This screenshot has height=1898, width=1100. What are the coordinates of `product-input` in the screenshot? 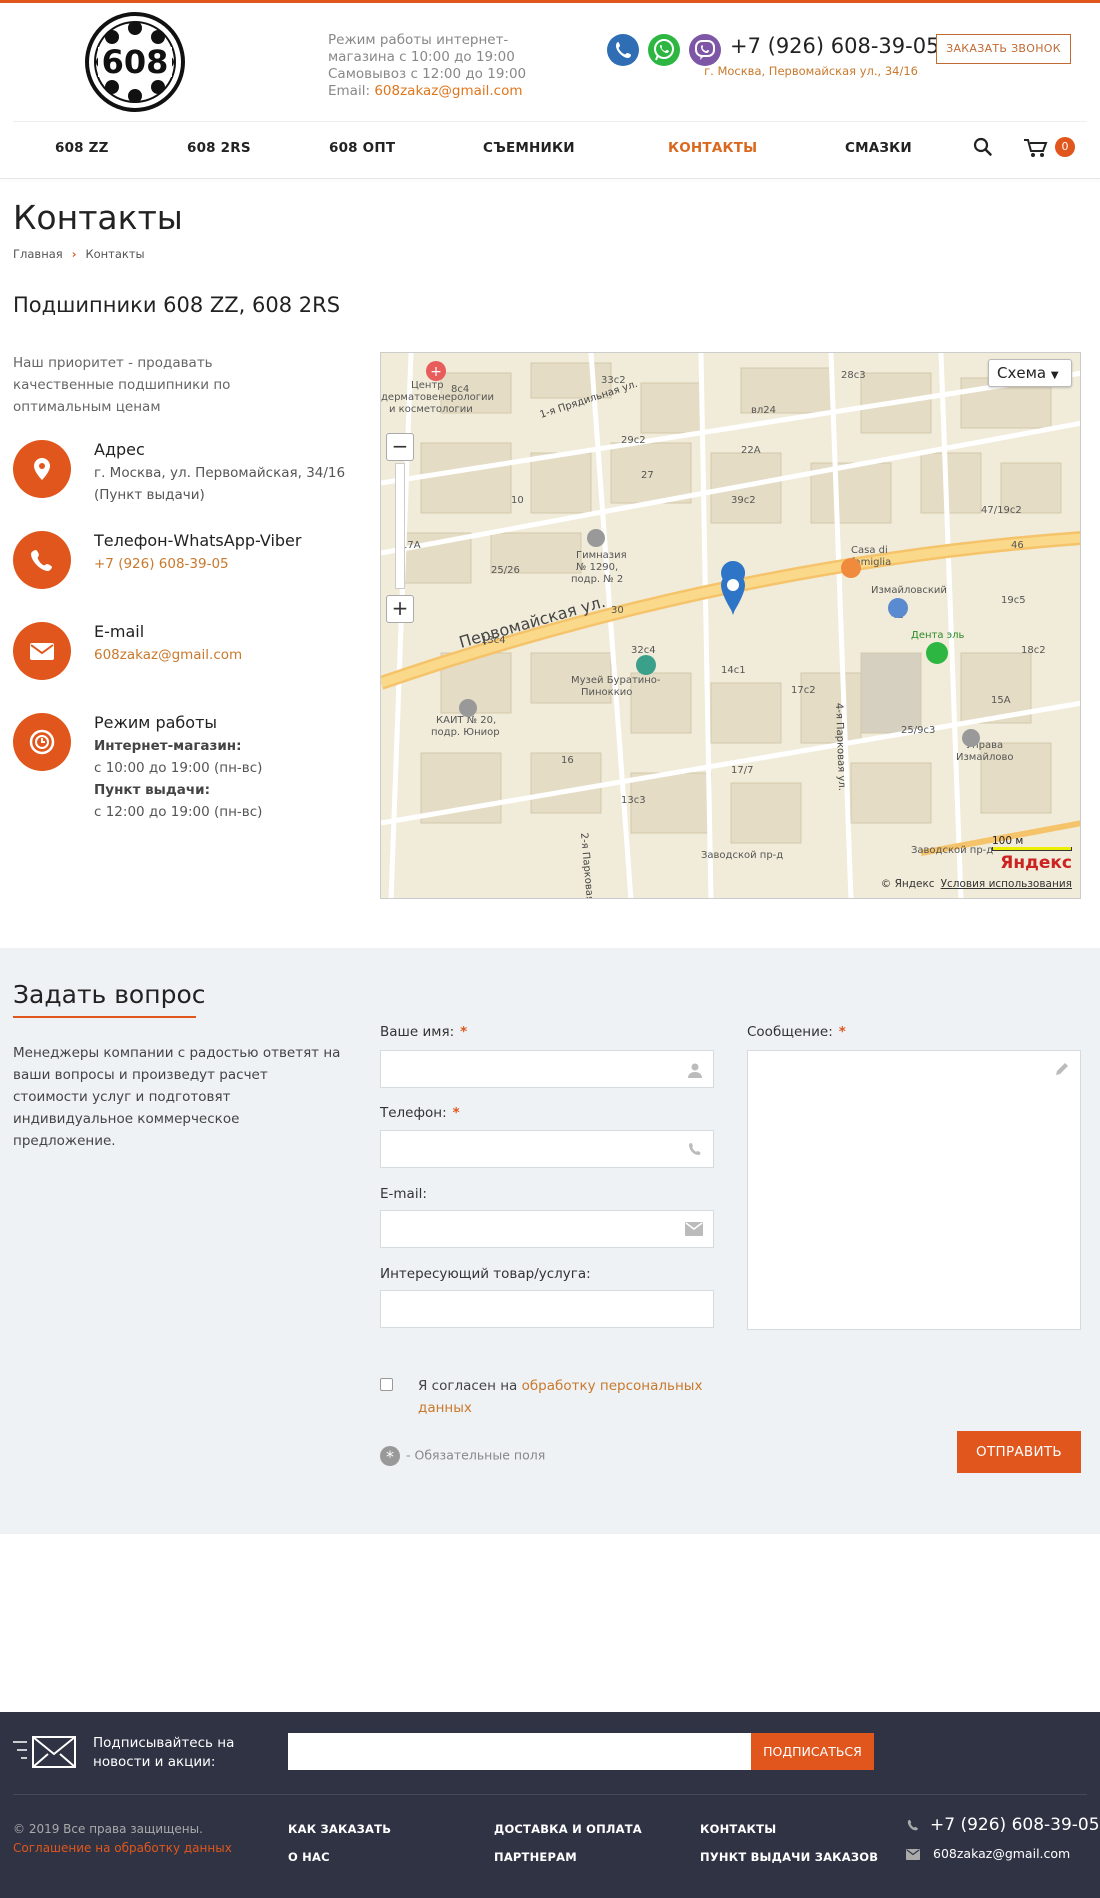 It's located at (547, 1309).